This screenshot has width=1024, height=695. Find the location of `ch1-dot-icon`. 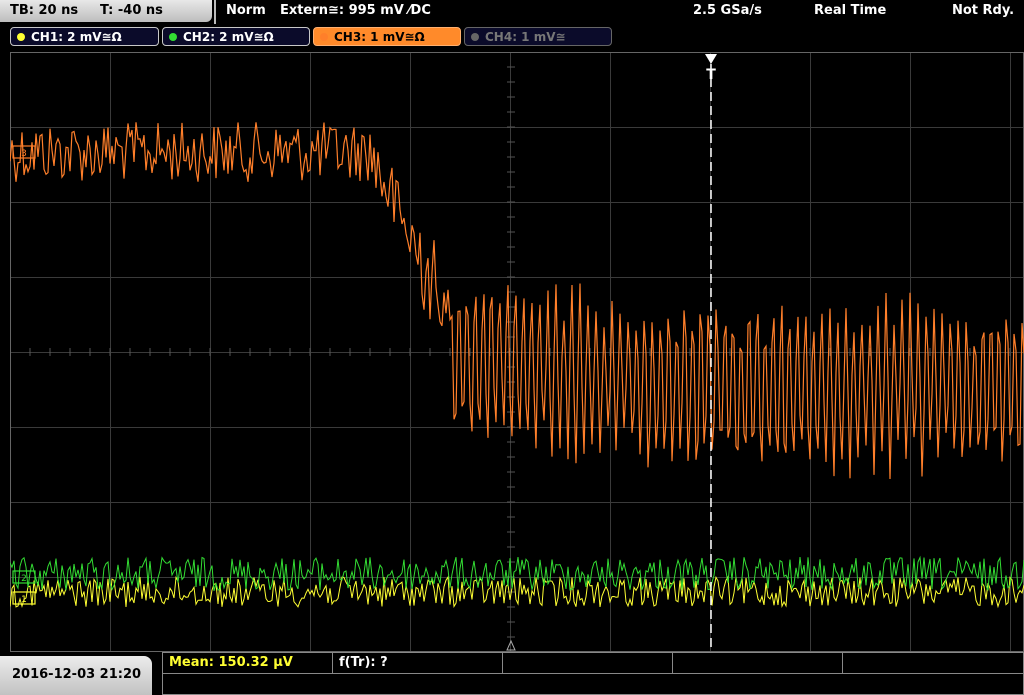

ch1-dot-icon is located at coordinates (21, 37).